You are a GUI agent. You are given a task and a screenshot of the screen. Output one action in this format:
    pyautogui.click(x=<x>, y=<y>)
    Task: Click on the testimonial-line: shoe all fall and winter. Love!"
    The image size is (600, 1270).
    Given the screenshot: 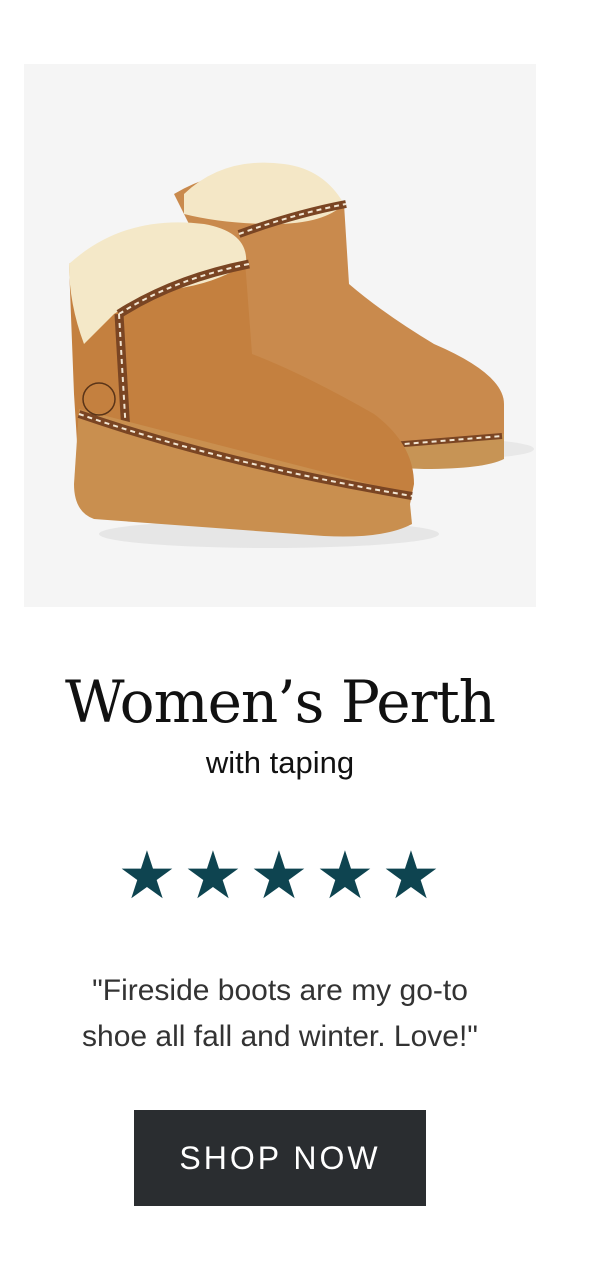 What is the action you would take?
    pyautogui.click(x=280, y=1036)
    